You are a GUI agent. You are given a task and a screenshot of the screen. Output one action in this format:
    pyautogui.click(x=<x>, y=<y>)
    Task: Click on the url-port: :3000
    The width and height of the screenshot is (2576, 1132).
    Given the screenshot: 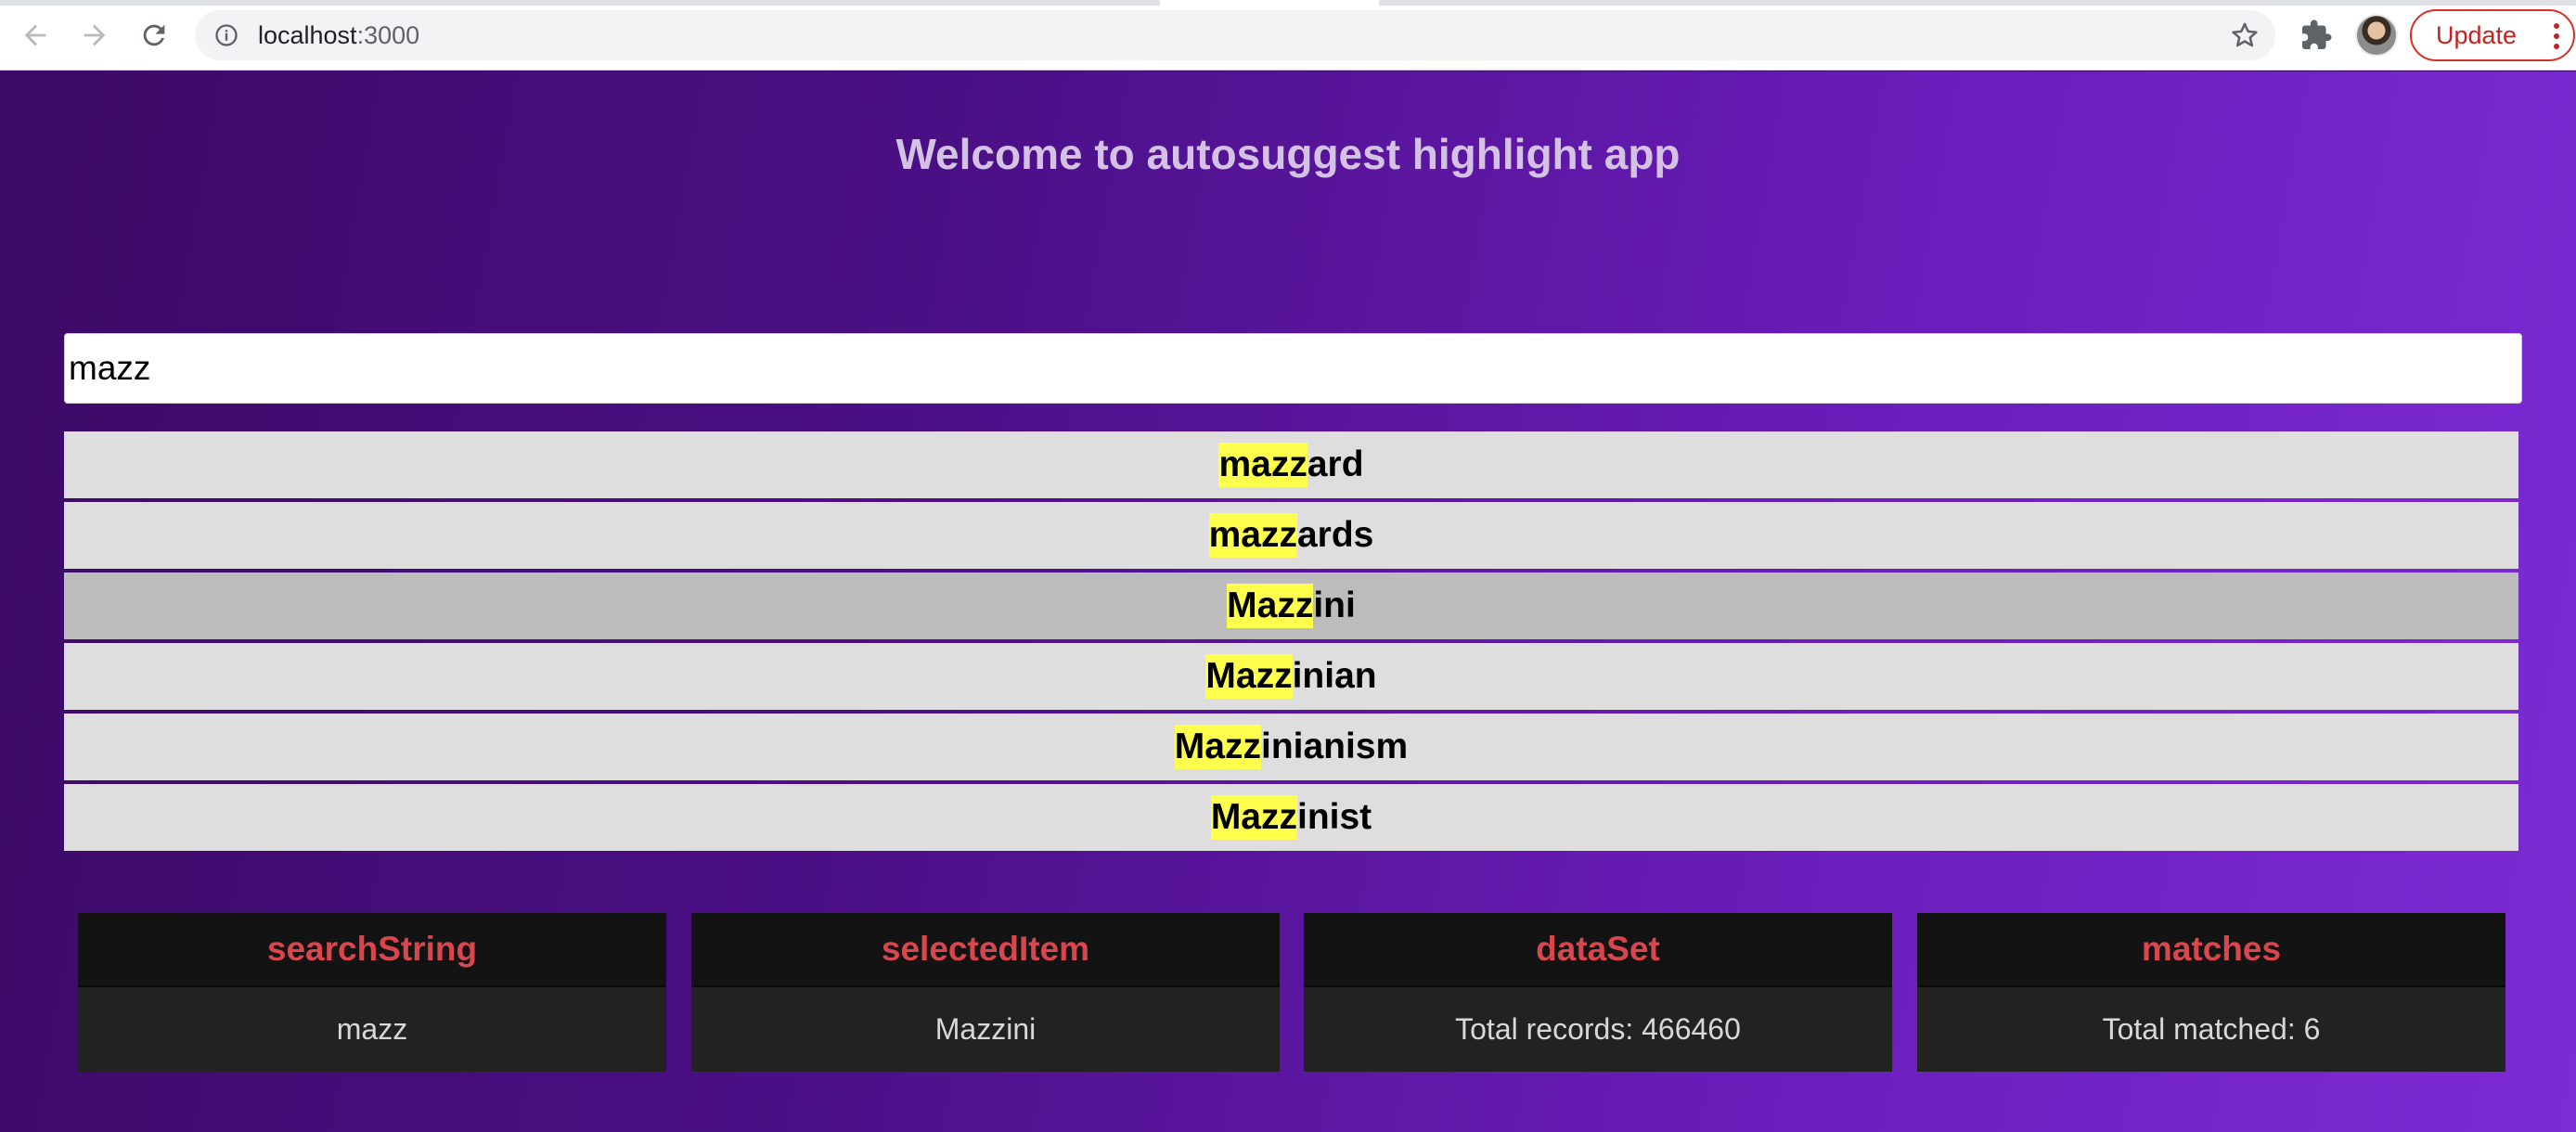 What is the action you would take?
    pyautogui.click(x=388, y=35)
    